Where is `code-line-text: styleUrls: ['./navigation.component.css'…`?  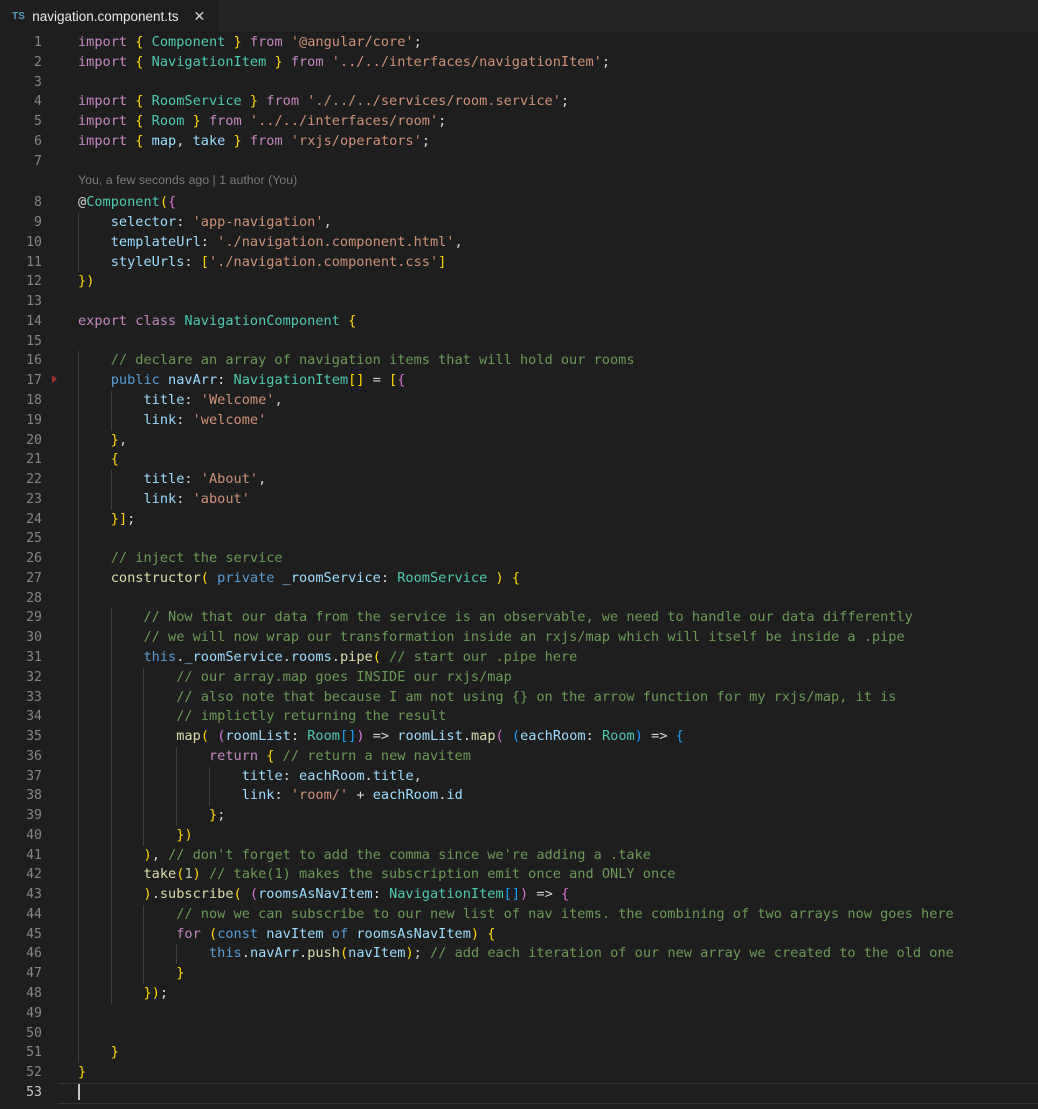
code-line-text: styleUrls: ['./navigation.component.css'… is located at coordinates (553, 262).